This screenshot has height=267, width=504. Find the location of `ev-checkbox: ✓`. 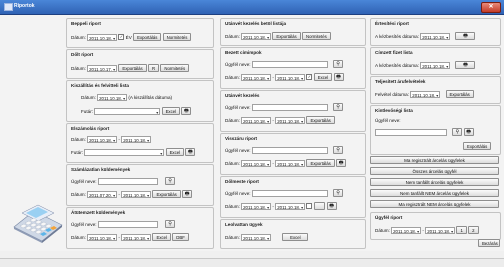

ev-checkbox: ✓ is located at coordinates (121, 37).